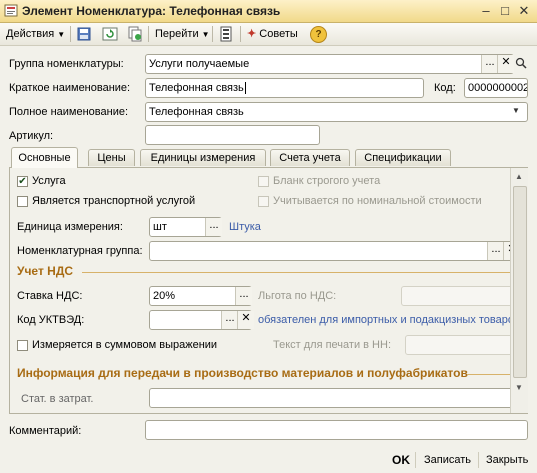 Image resolution: width=537 pixels, height=473 pixels. I want to click on tab-main: Основные, so click(44, 157).